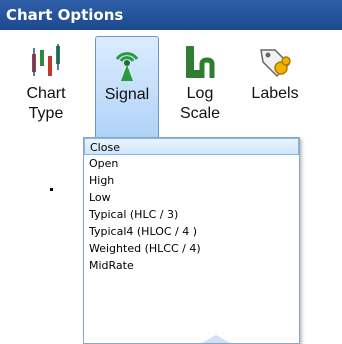 This screenshot has width=342, height=344. I want to click on signal-button: Signal, so click(127, 90).